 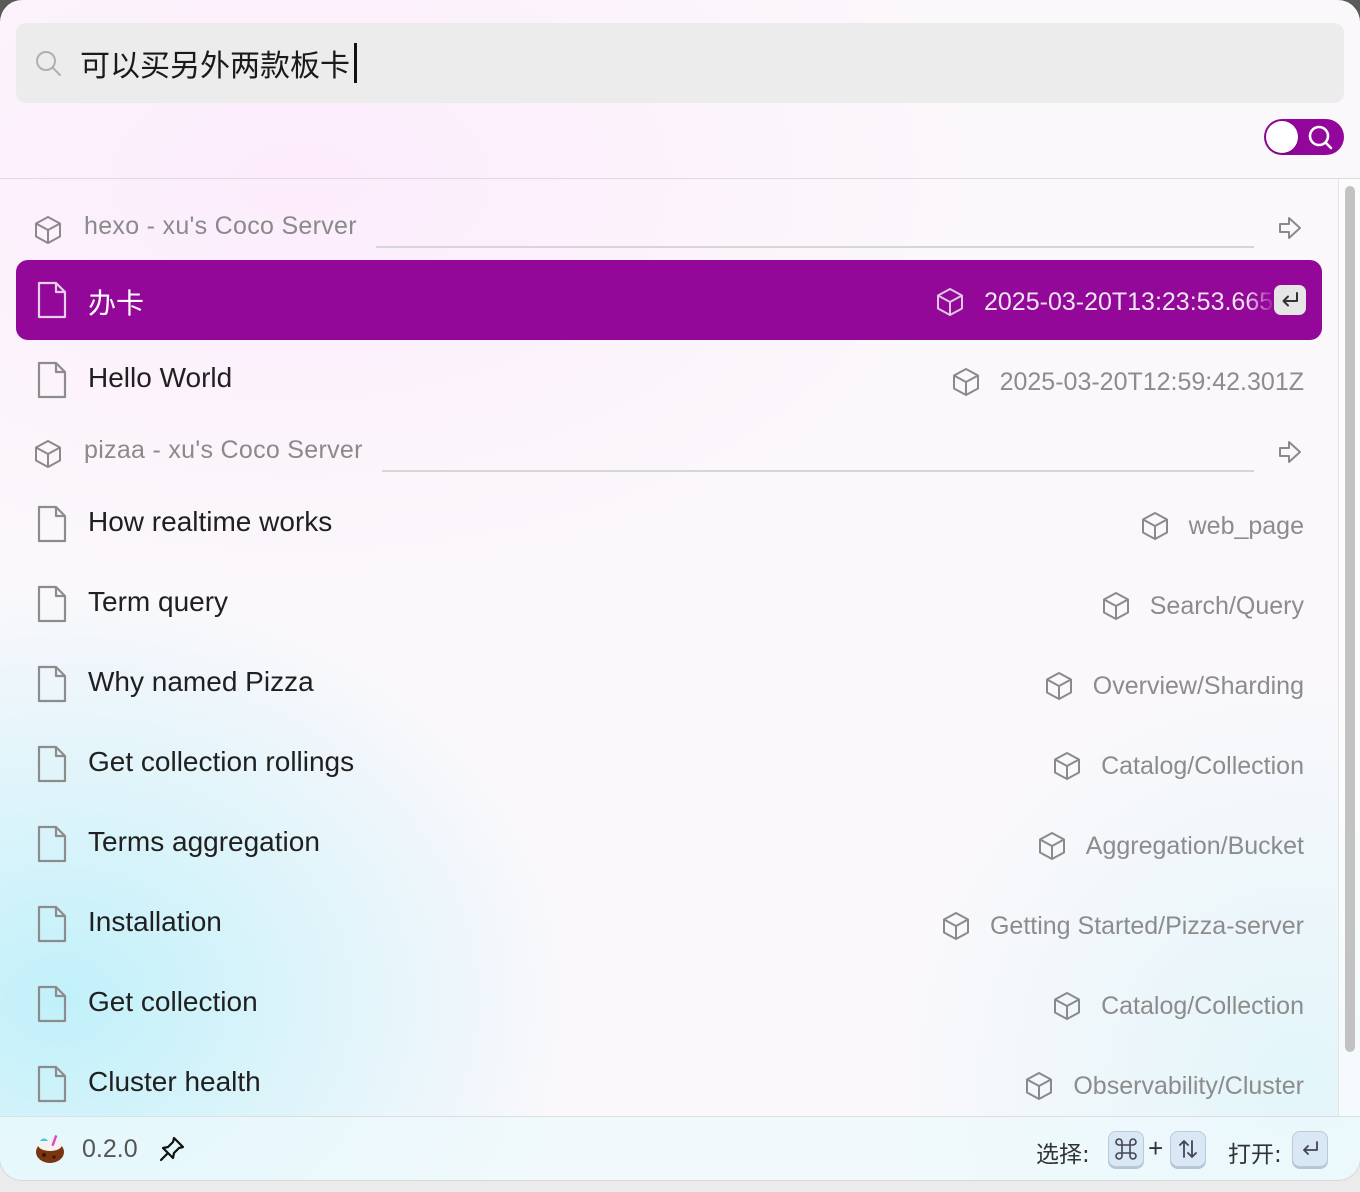 What do you see at coordinates (1350, 619) in the screenshot?
I see `scrollbar-thumb` at bounding box center [1350, 619].